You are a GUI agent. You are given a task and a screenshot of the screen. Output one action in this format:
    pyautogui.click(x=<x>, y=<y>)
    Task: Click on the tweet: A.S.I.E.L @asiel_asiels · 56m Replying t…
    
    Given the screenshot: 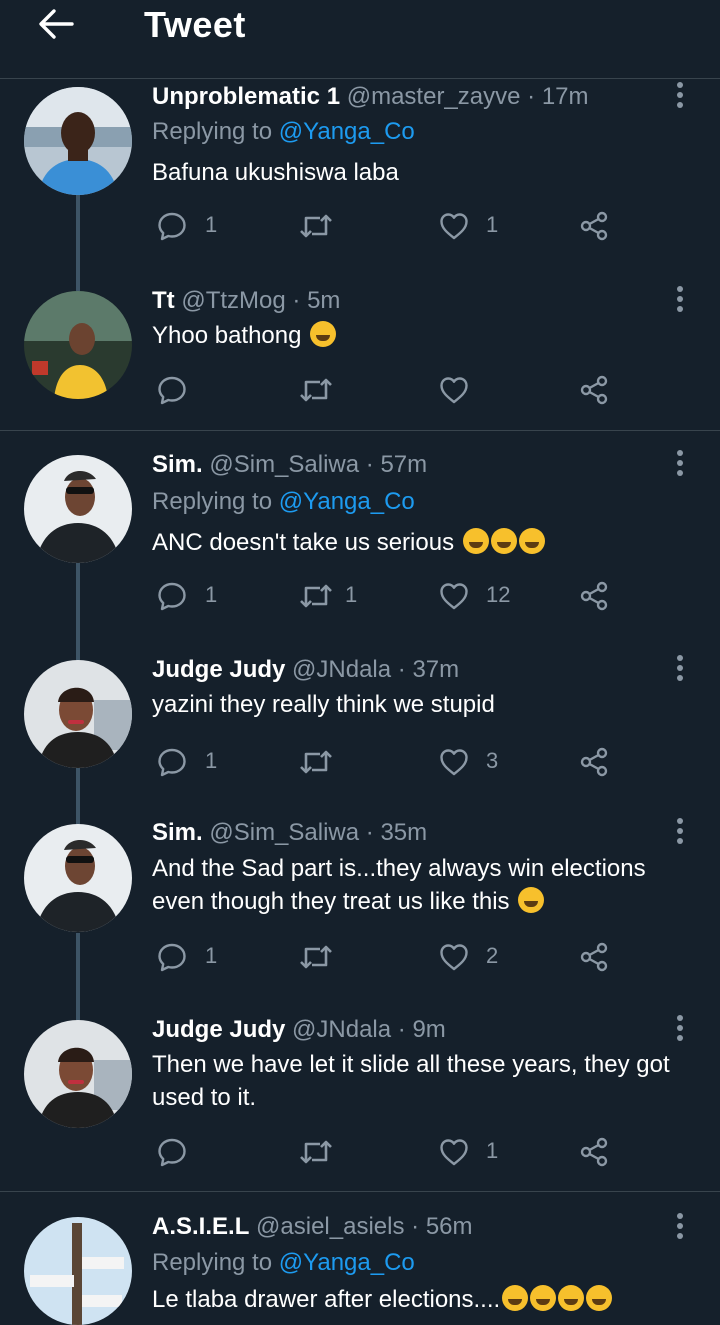 What is the action you would take?
    pyautogui.click(x=360, y=1267)
    